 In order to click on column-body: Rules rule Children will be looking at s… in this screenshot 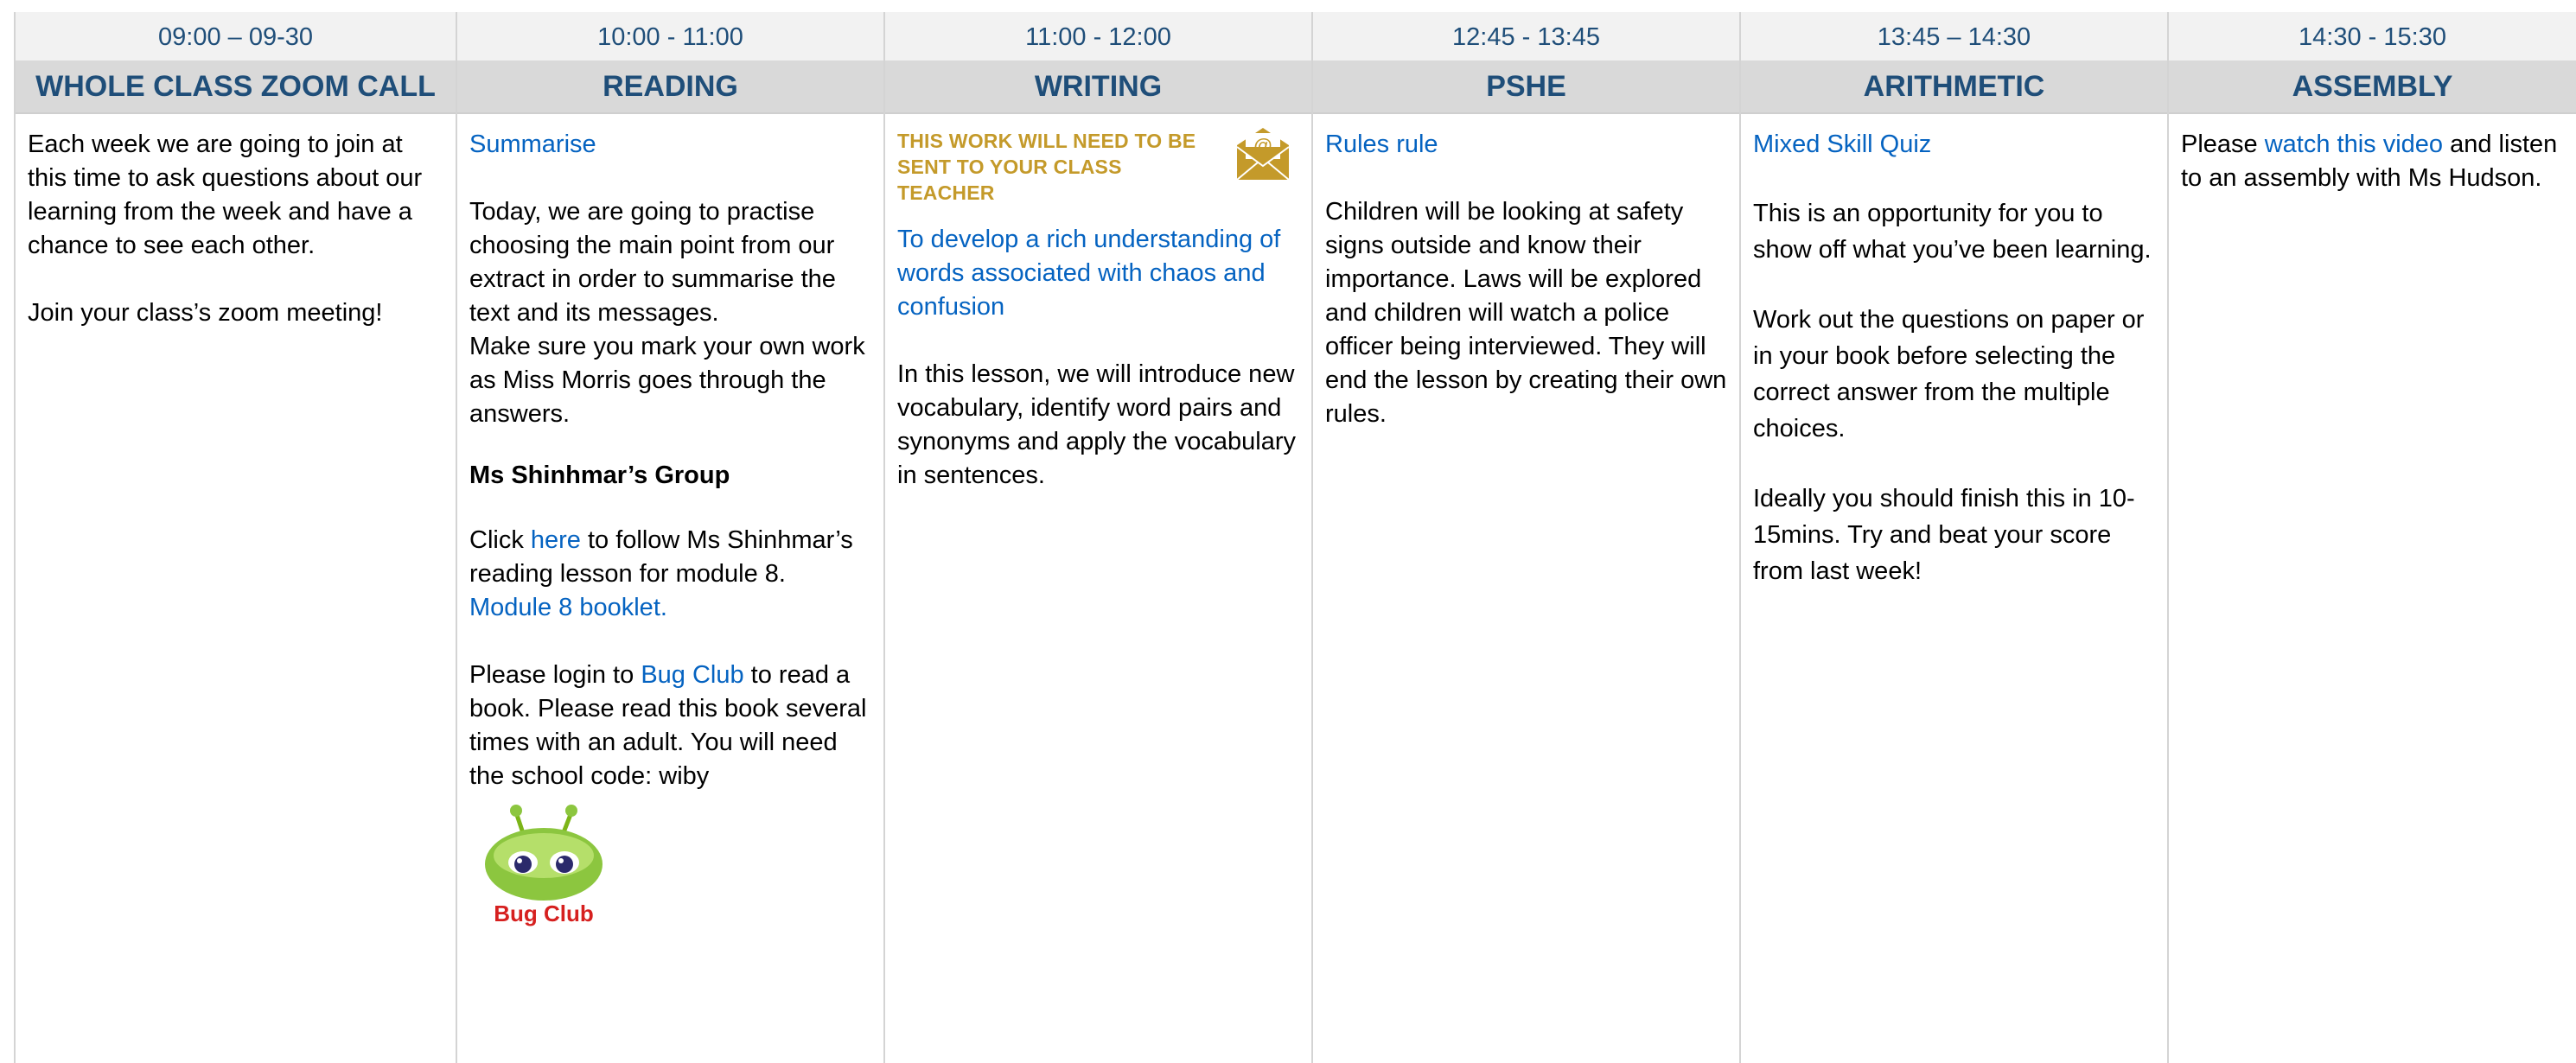, I will do `click(1526, 273)`.